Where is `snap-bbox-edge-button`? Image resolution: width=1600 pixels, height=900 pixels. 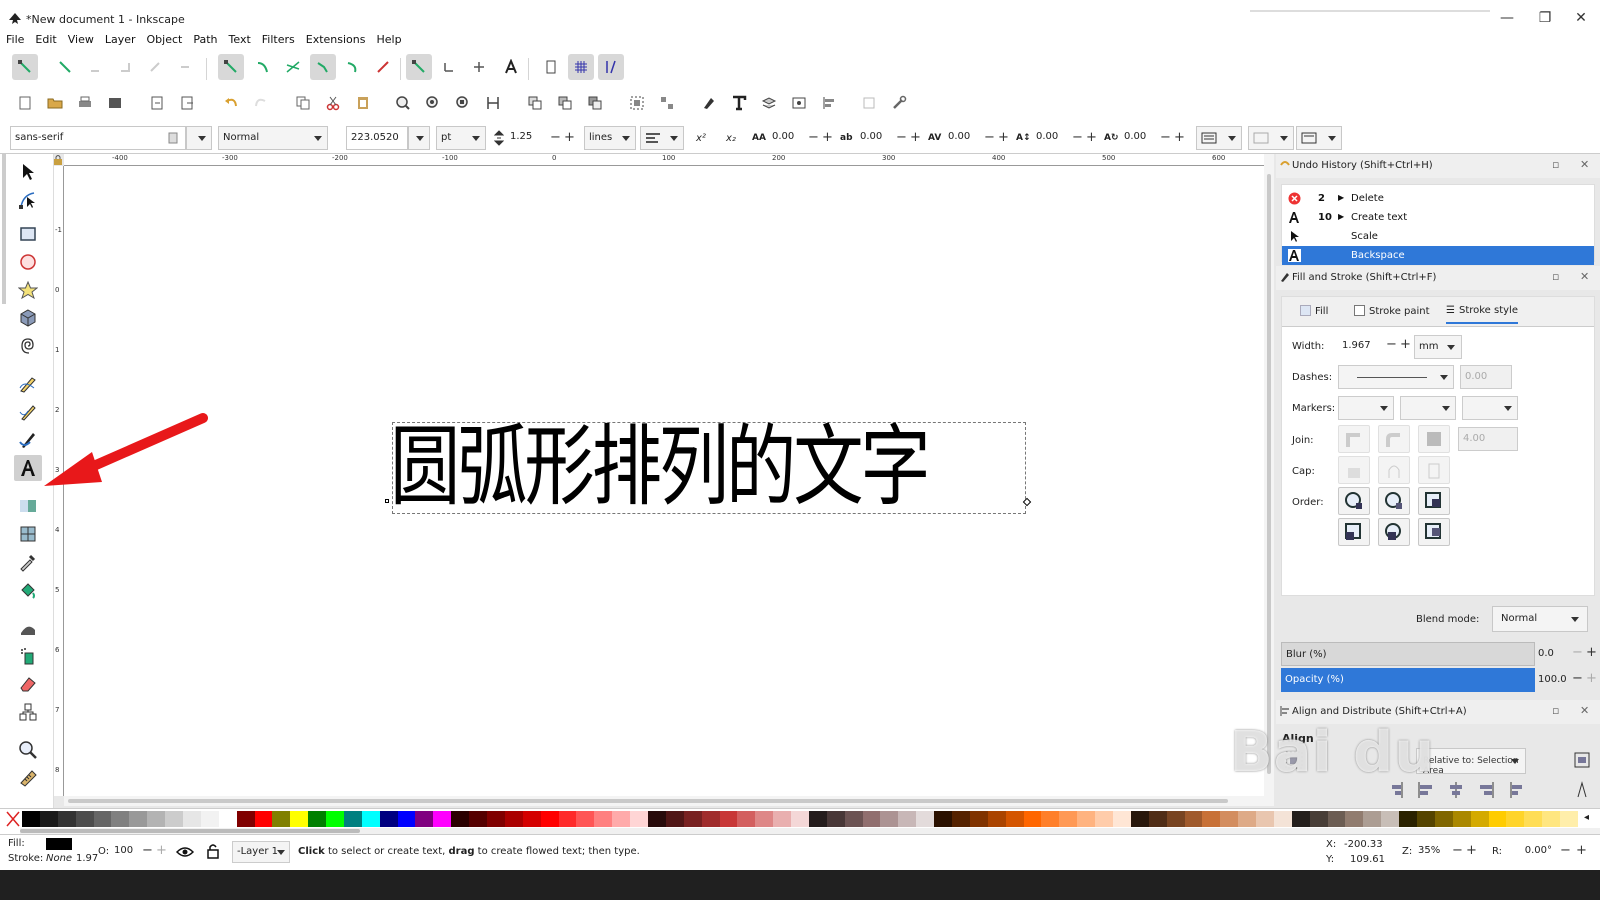
snap-bbox-edge-button is located at coordinates (95, 67).